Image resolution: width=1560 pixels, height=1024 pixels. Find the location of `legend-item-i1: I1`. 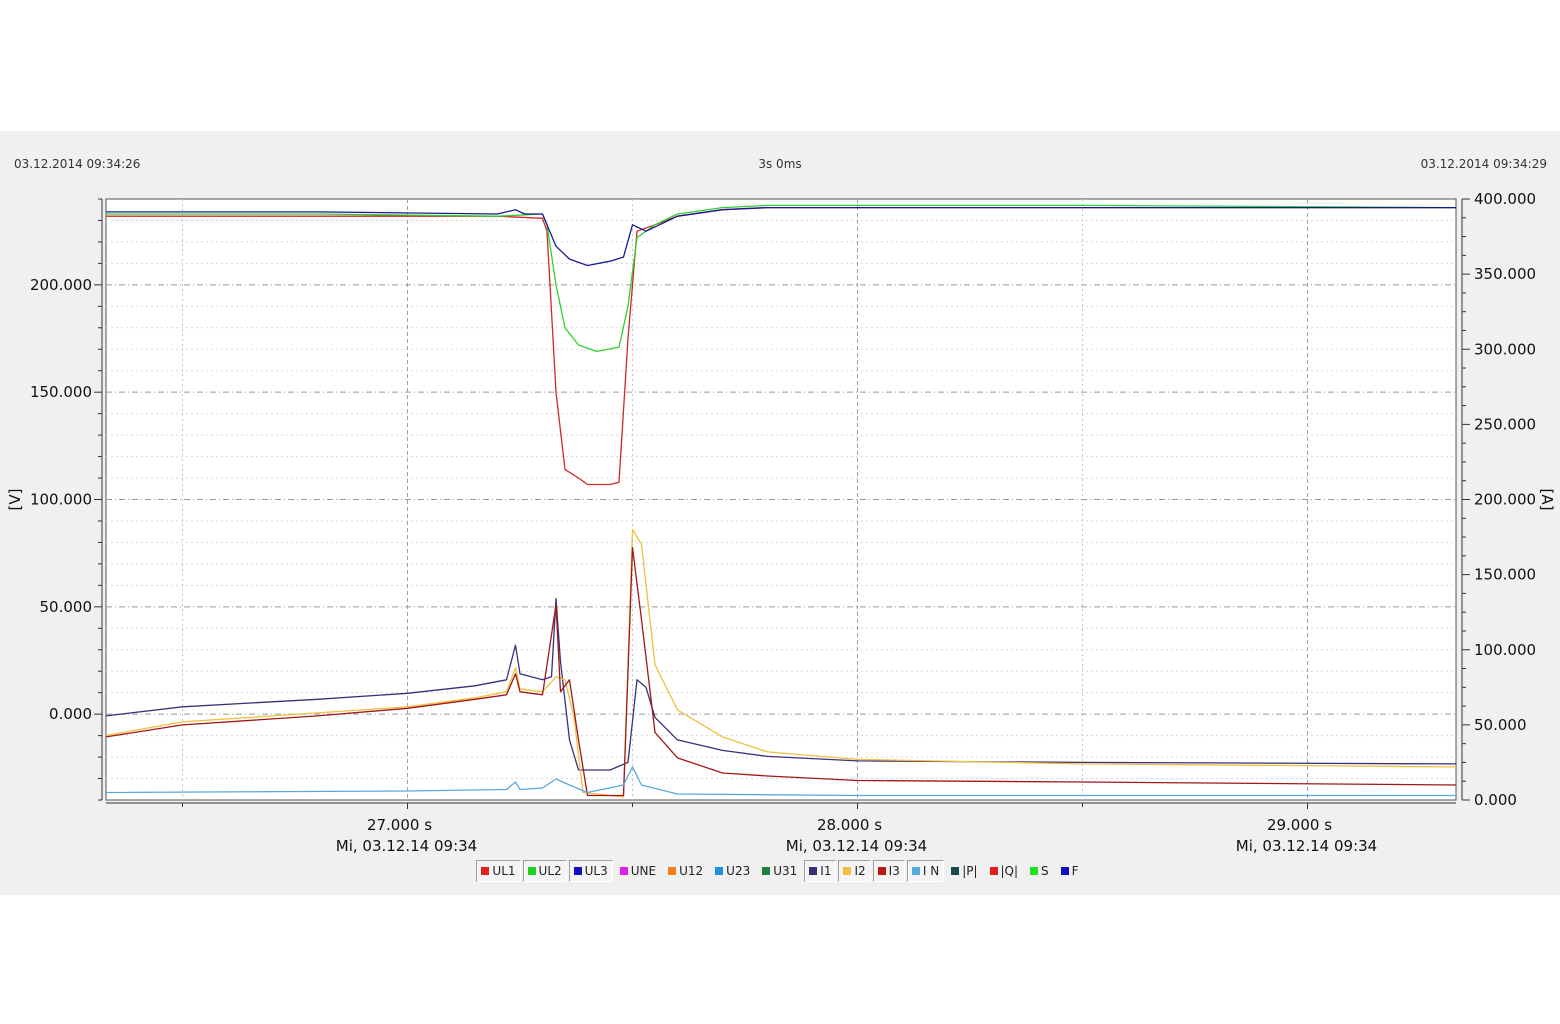

legend-item-i1: I1 is located at coordinates (820, 871).